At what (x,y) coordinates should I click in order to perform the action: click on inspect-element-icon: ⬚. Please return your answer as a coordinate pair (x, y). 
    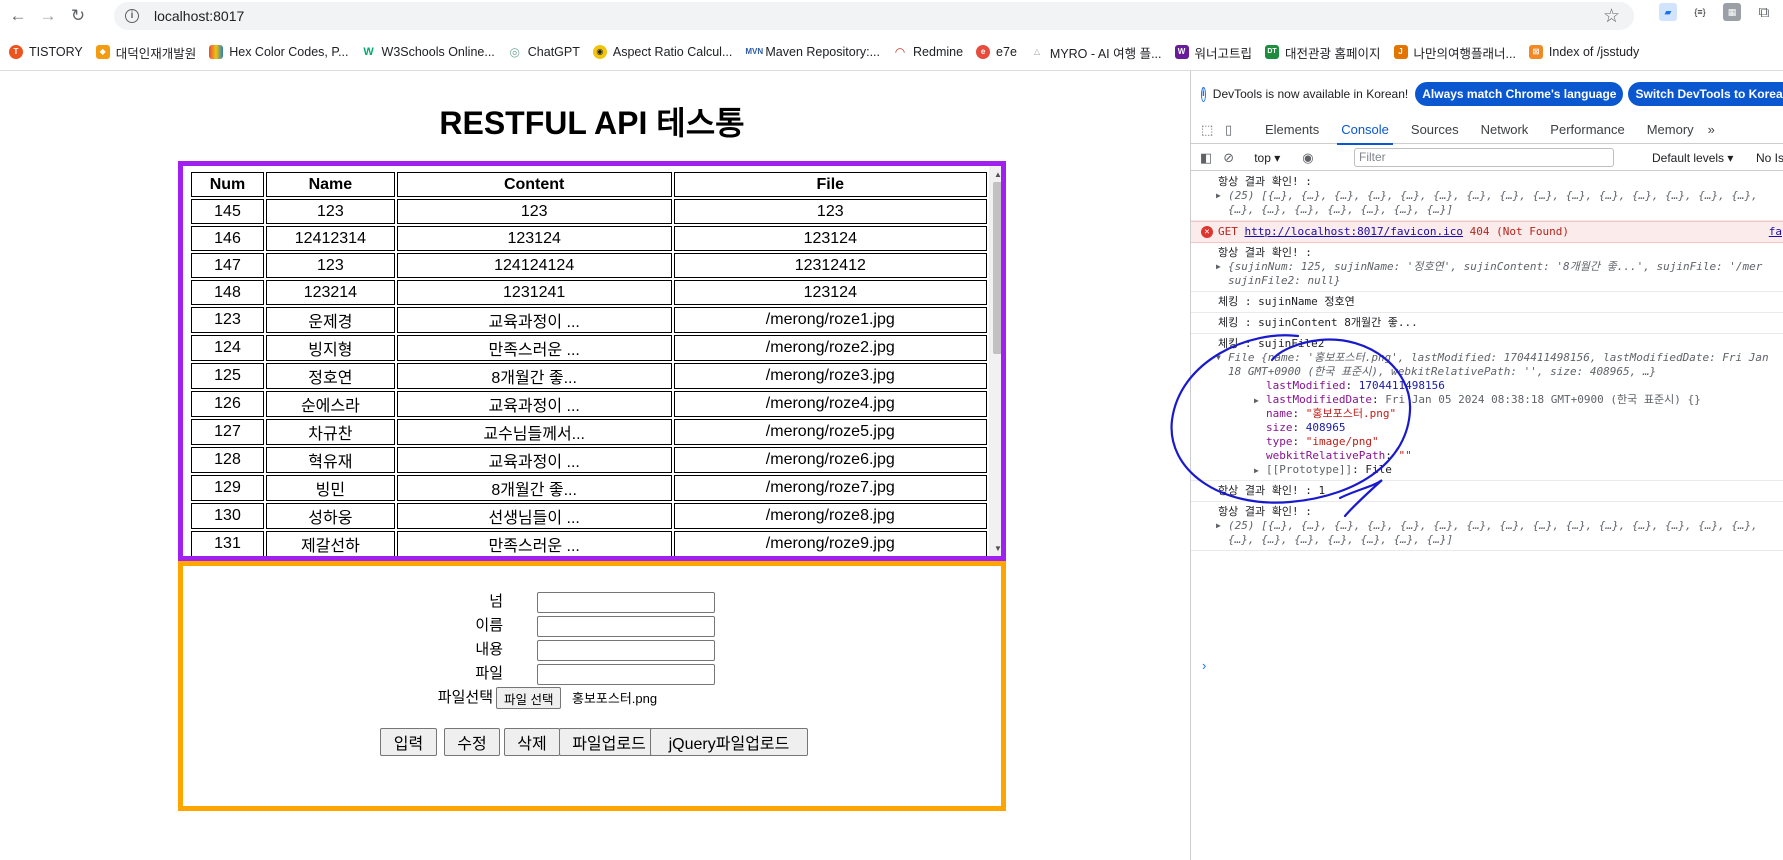
    Looking at the image, I should click on (1210, 130).